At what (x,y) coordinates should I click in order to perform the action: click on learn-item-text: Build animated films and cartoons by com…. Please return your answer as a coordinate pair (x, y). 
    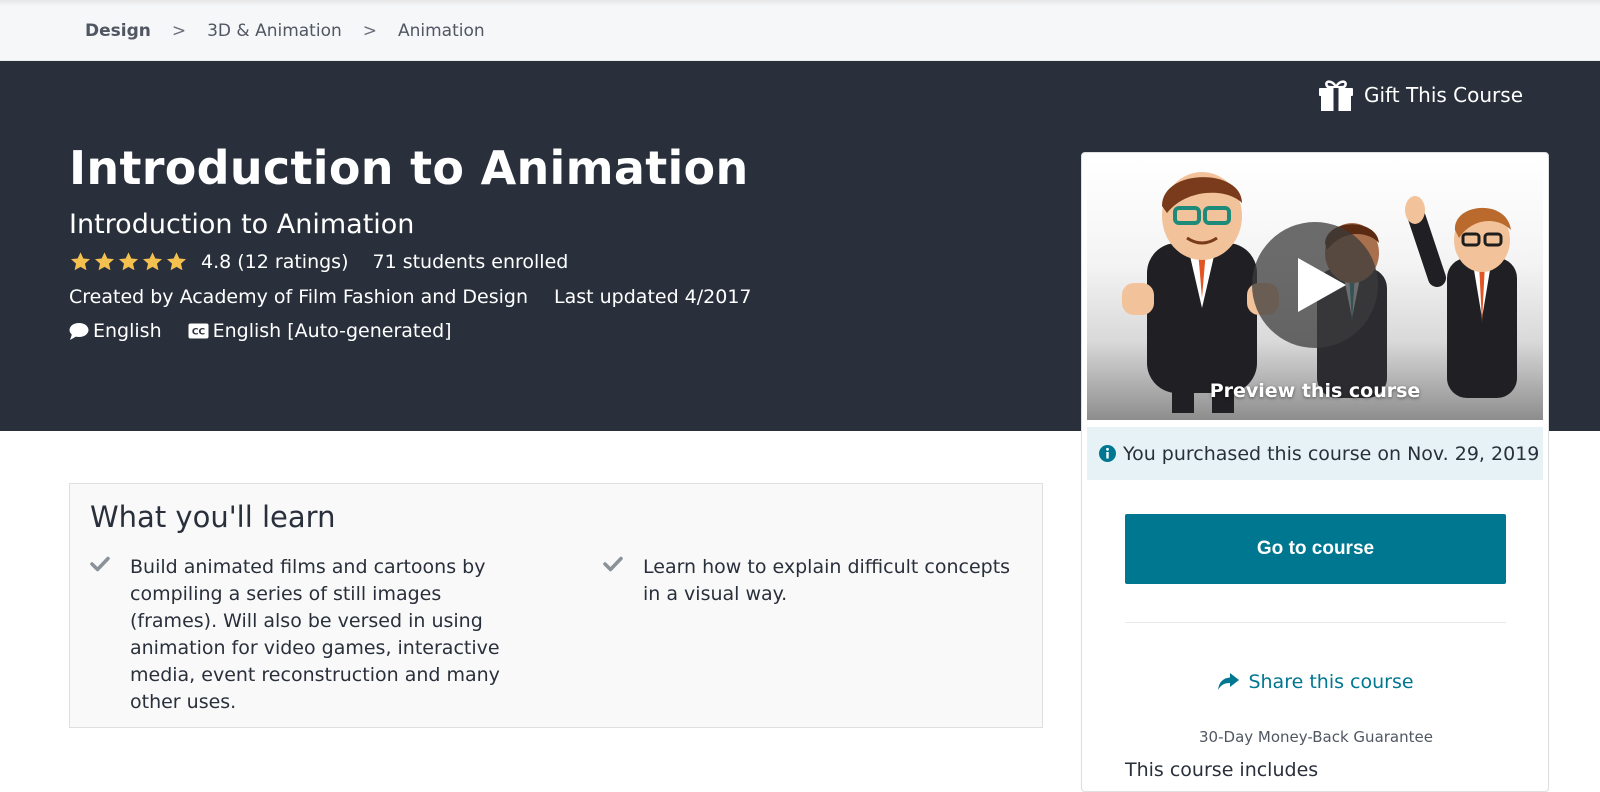
    Looking at the image, I should click on (315, 634).